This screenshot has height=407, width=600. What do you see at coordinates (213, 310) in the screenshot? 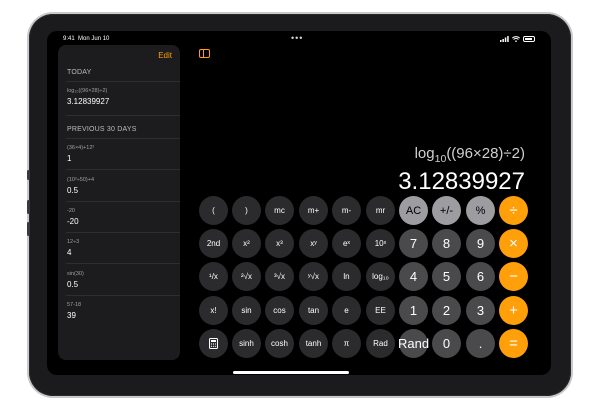
I see `factorial-key: x!` at bounding box center [213, 310].